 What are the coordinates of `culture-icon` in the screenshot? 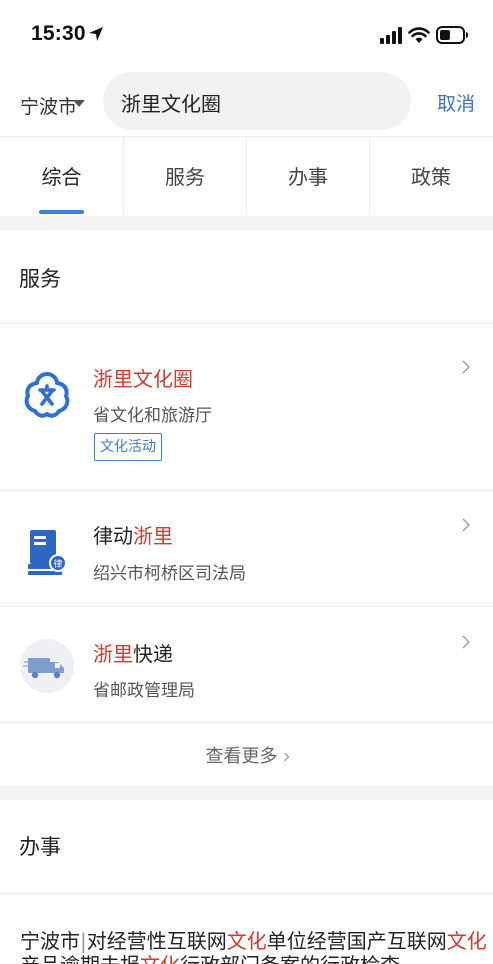 It's located at (47, 395).